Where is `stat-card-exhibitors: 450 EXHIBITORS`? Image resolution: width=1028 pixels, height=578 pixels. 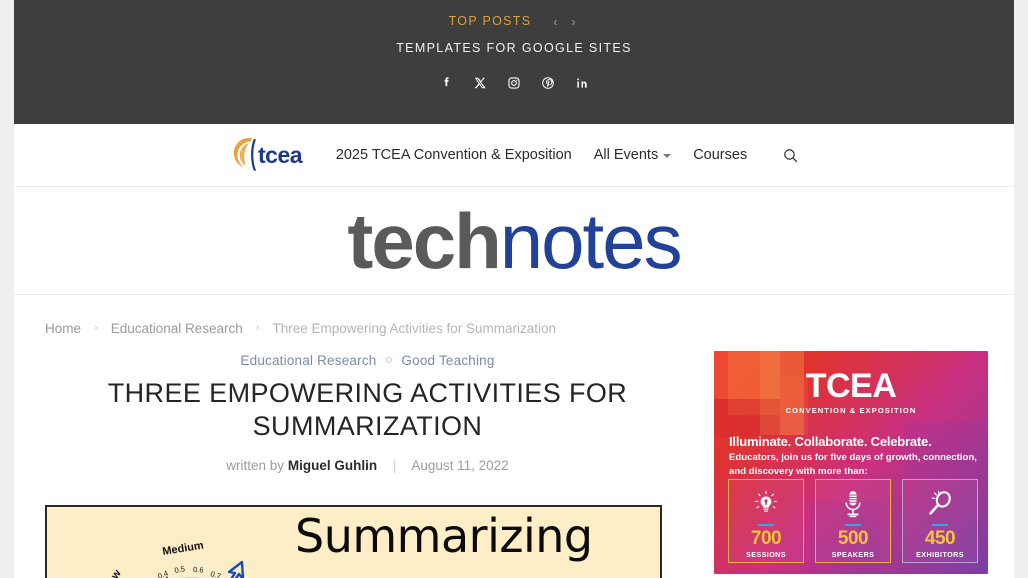
stat-card-exhibitors: 450 EXHIBITORS is located at coordinates (940, 521).